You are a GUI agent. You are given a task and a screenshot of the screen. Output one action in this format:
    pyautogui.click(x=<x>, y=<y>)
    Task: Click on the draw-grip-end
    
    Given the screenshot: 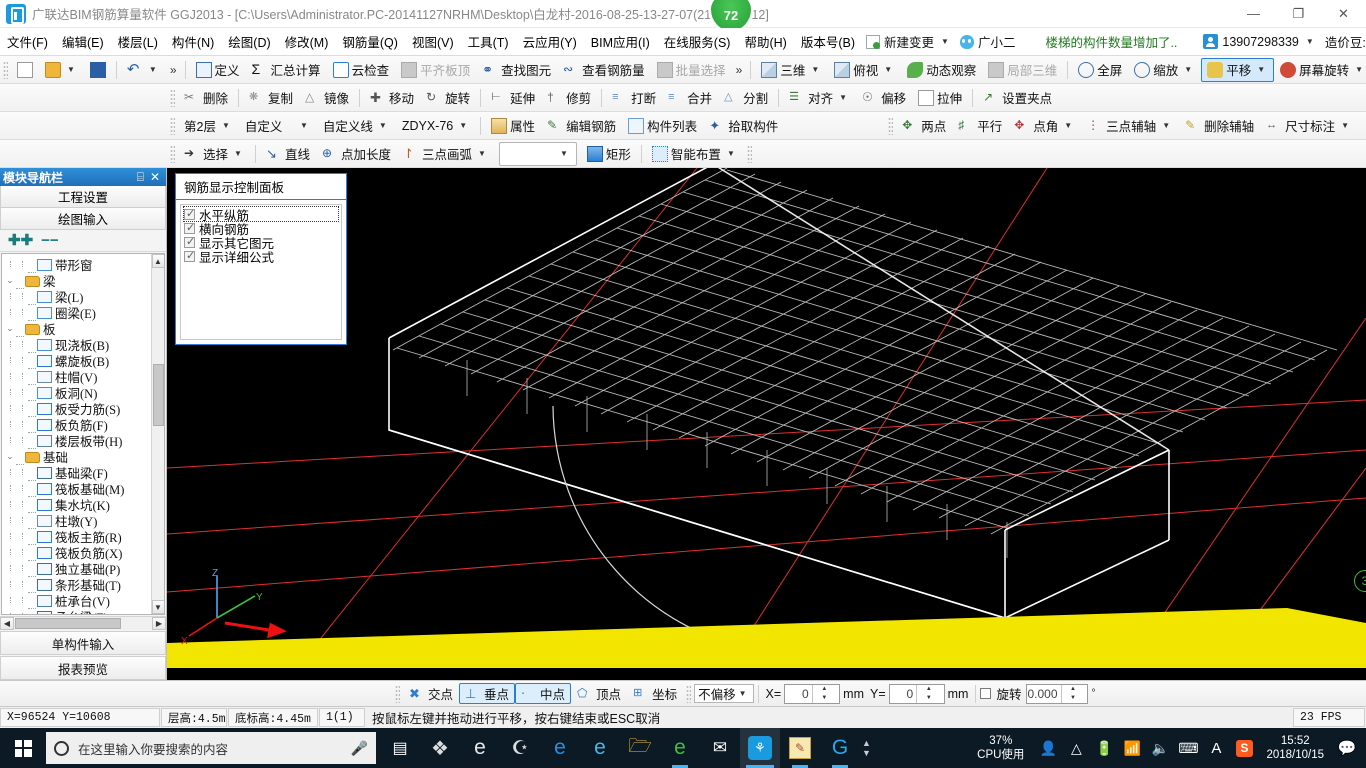 What is the action you would take?
    pyautogui.click(x=749, y=153)
    